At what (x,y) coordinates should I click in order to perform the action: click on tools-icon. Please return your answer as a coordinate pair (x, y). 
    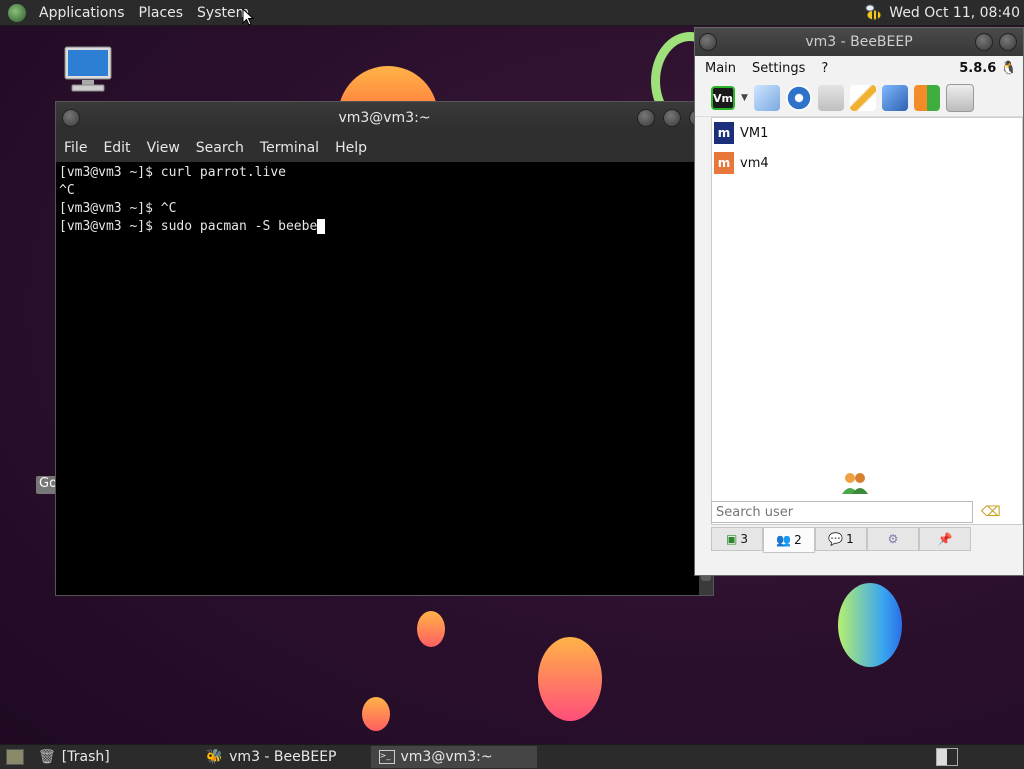
    Looking at the image, I should click on (894, 98).